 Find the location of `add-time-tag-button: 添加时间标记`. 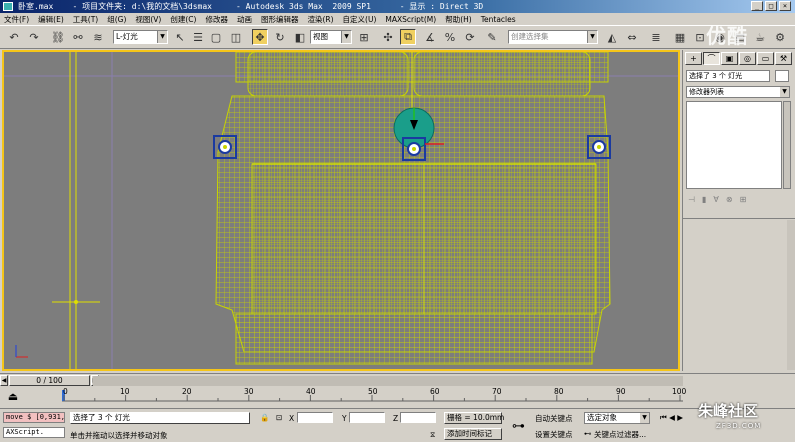

add-time-tag-button: 添加时间标记 is located at coordinates (473, 434).